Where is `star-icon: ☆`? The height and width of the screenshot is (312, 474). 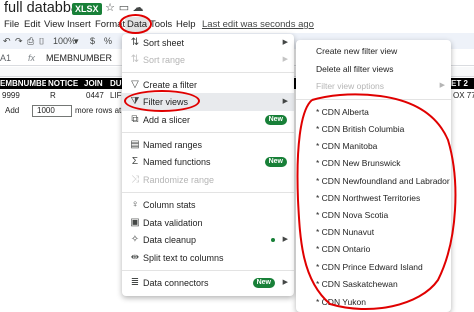
star-icon: ☆ is located at coordinates (110, 8).